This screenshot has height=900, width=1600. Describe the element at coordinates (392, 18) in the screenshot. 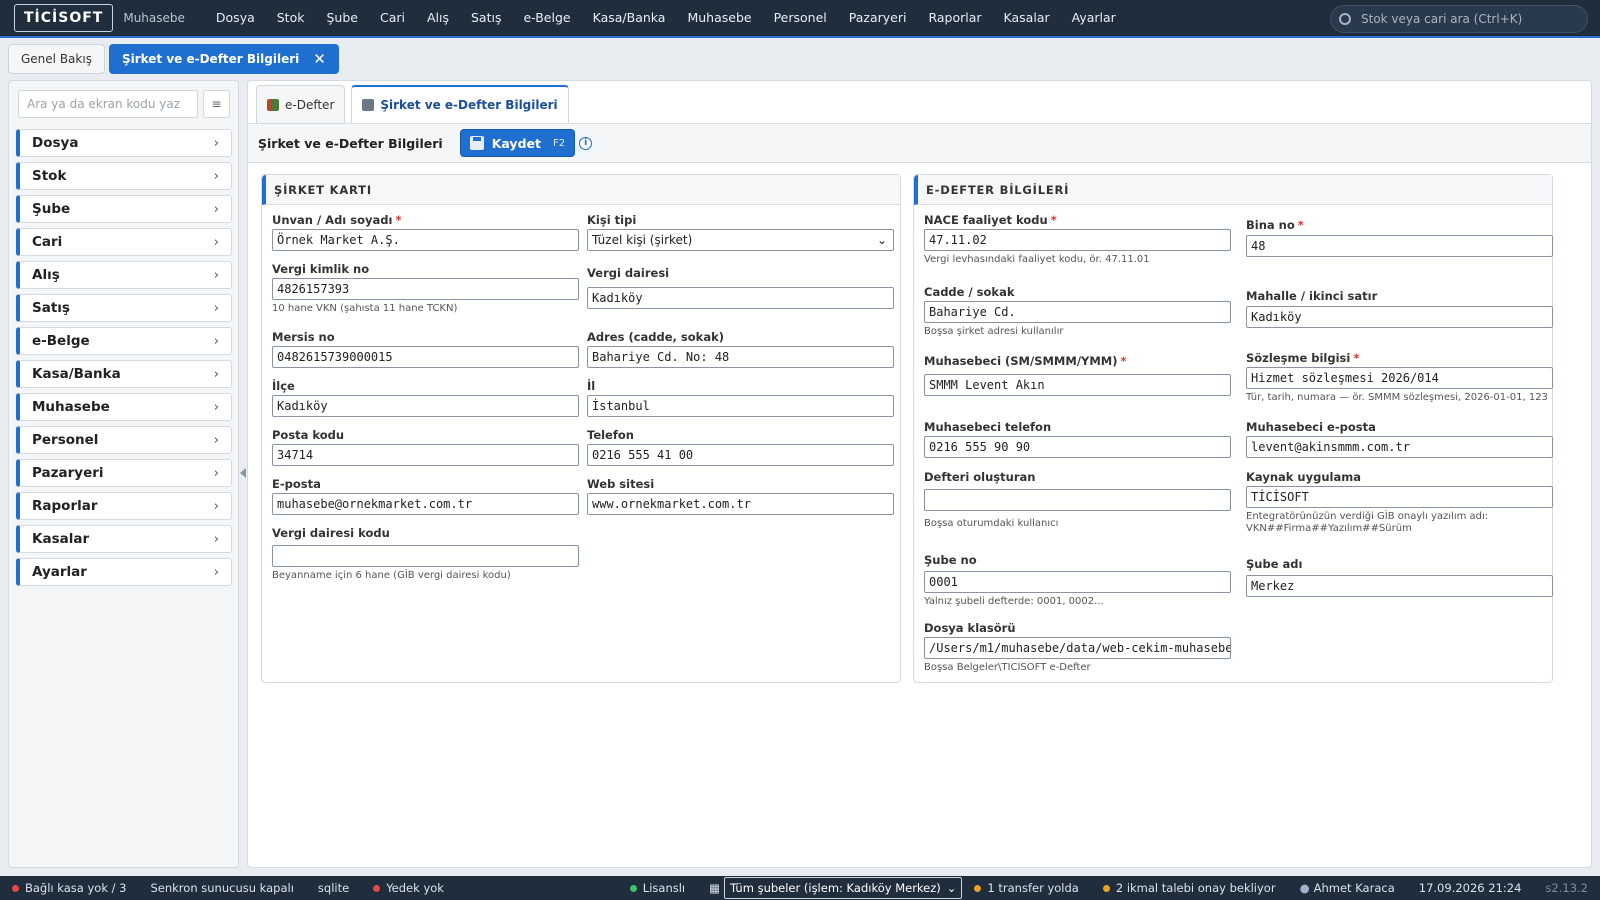

I see `menu-cari: Cari` at that location.